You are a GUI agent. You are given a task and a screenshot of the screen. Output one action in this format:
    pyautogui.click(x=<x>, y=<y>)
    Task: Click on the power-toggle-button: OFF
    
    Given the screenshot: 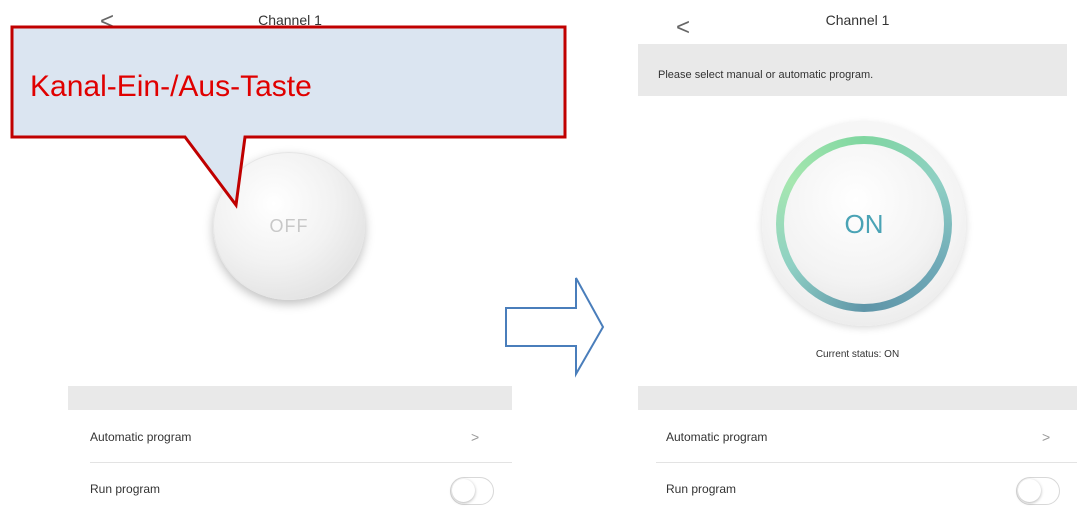 What is the action you would take?
    pyautogui.click(x=289, y=226)
    